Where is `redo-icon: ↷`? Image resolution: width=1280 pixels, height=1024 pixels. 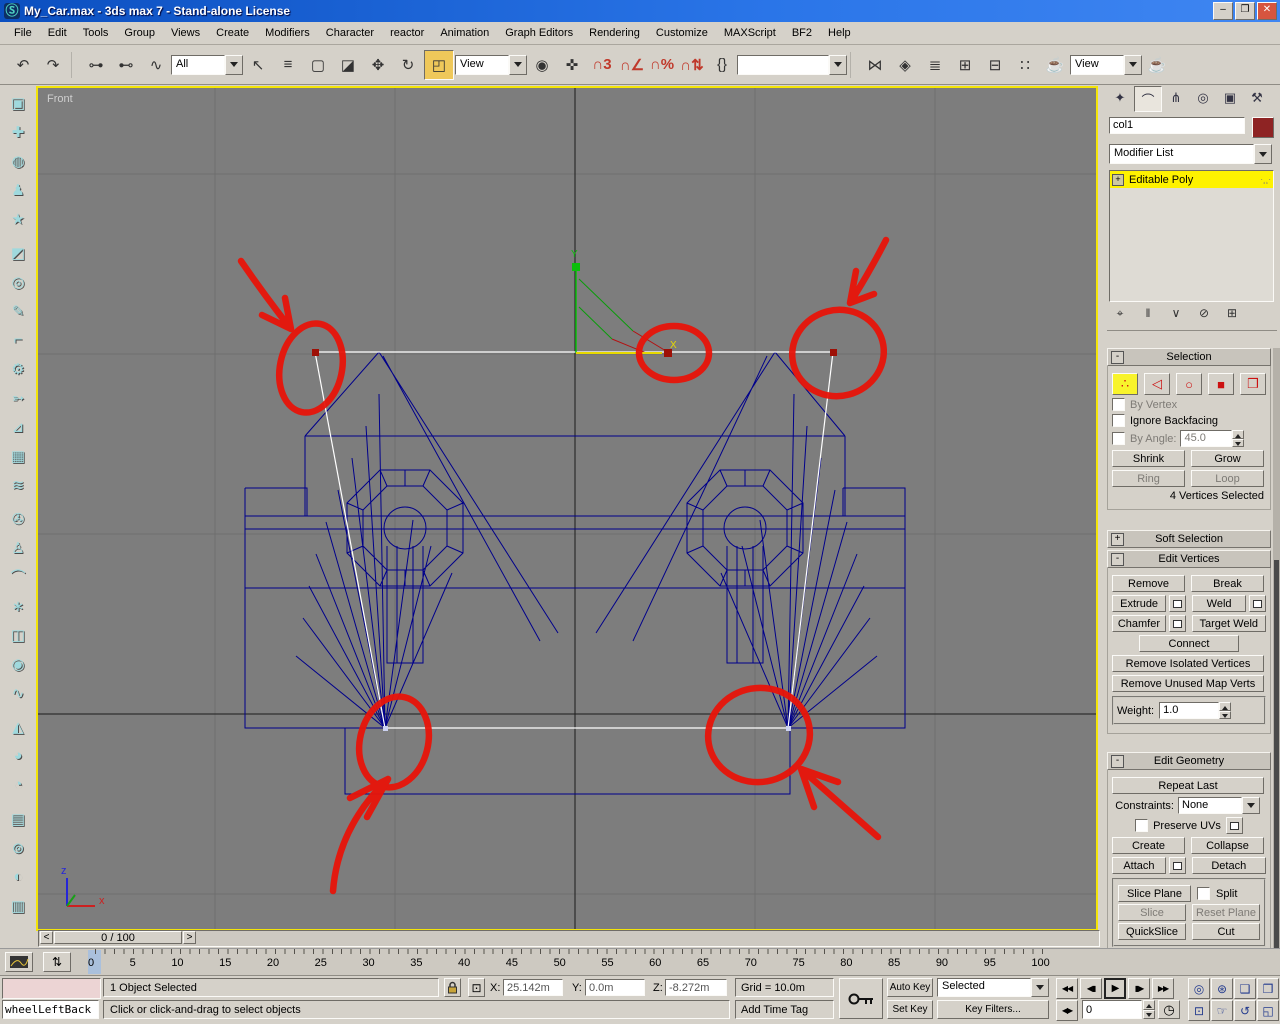 redo-icon: ↷ is located at coordinates (53, 64).